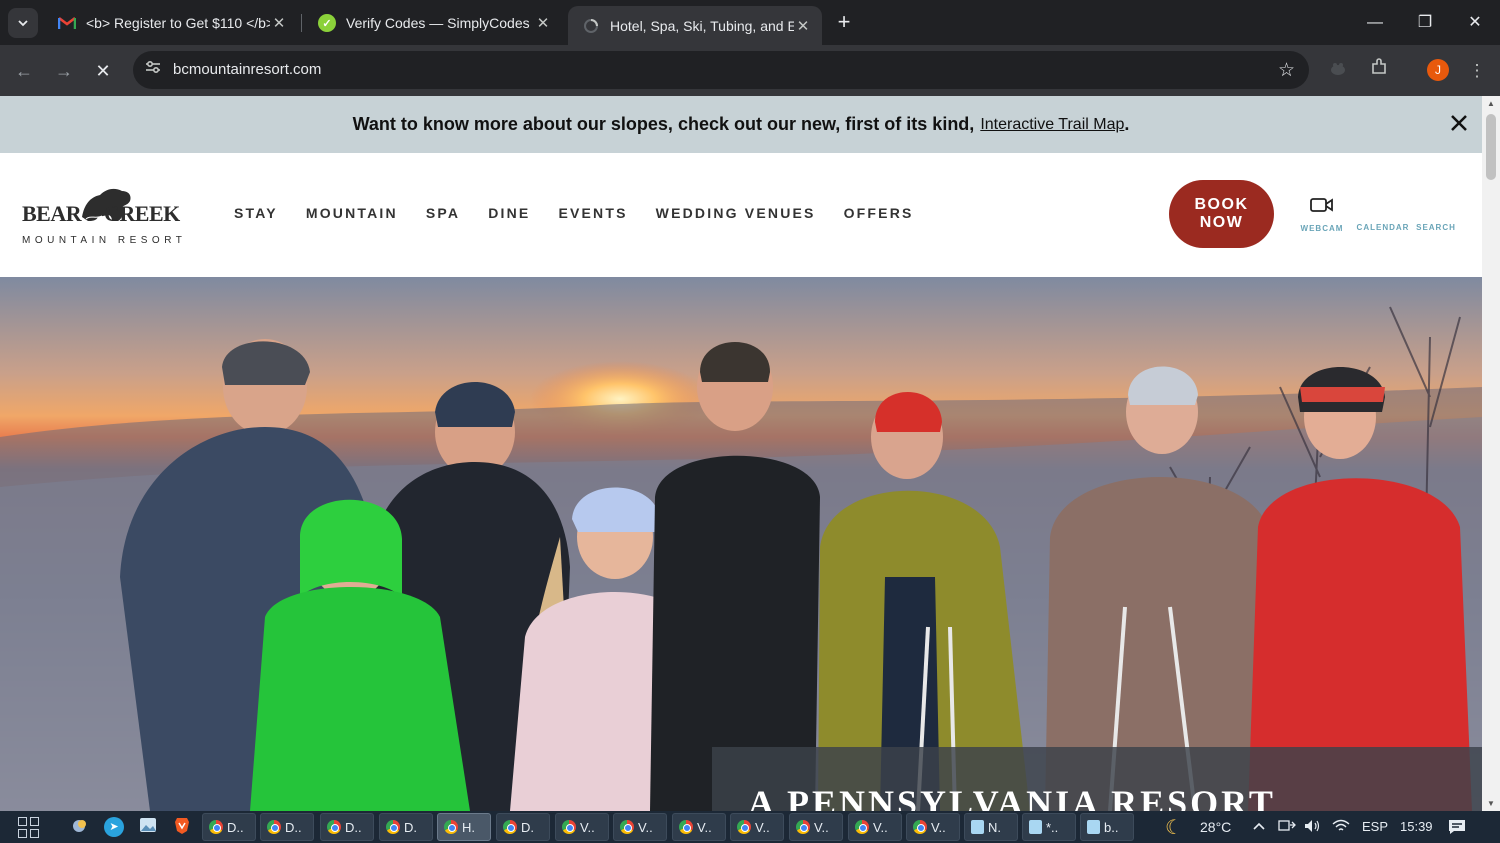 The image size is (1500, 843). I want to click on url-text: bcmountainresort.com, so click(247, 69).